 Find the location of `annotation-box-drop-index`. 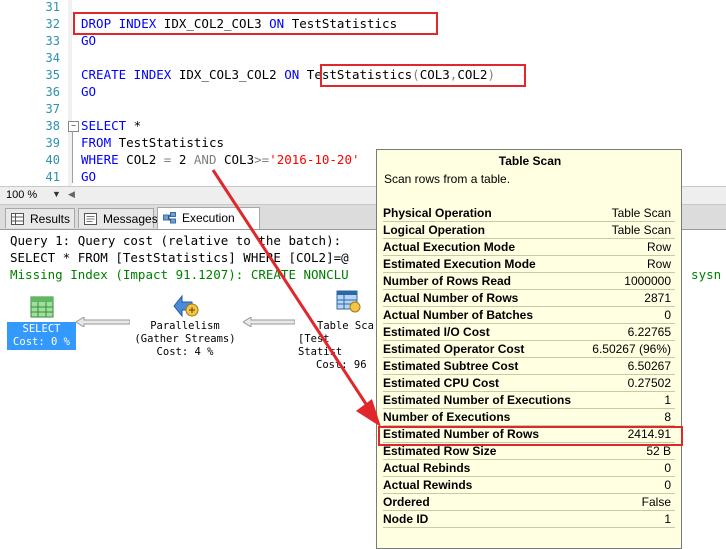

annotation-box-drop-index is located at coordinates (255, 23).